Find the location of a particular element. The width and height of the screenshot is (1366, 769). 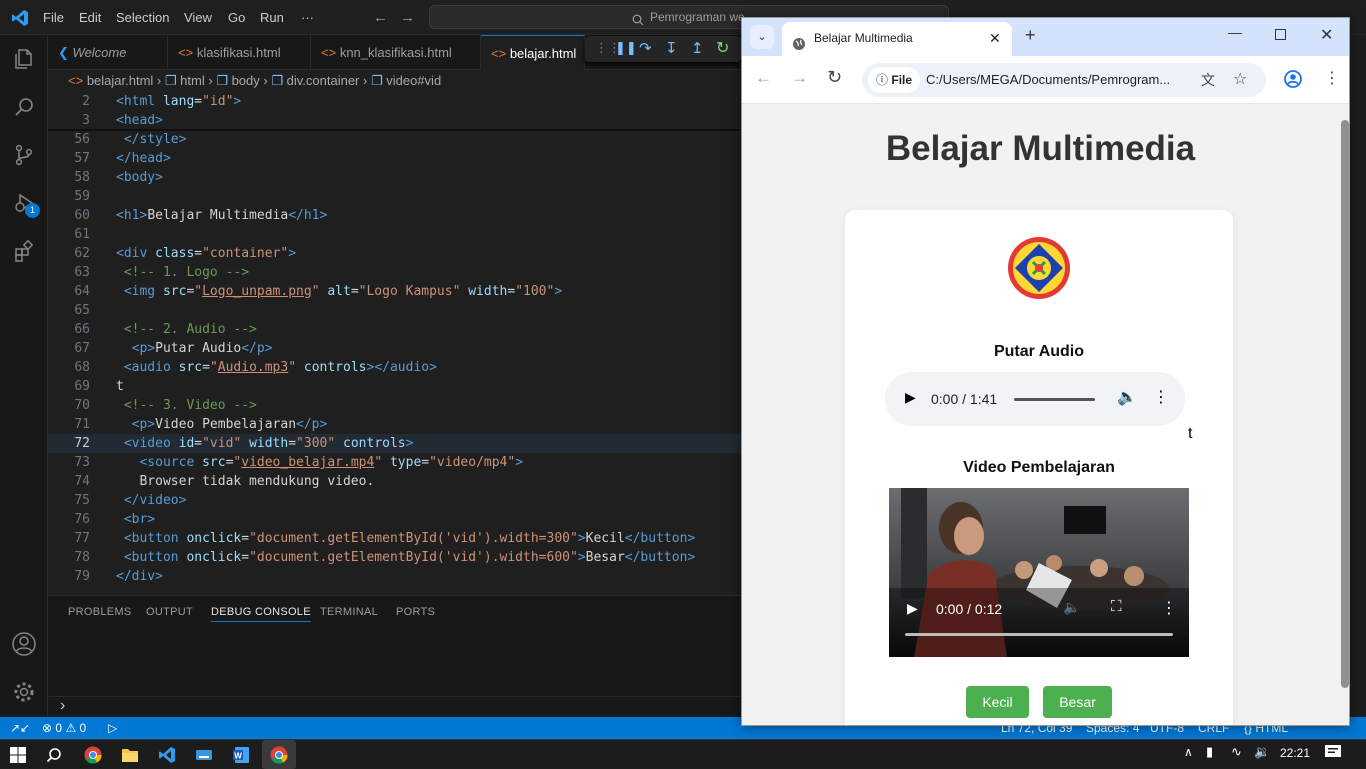

chrome-icon is located at coordinates (93, 754).